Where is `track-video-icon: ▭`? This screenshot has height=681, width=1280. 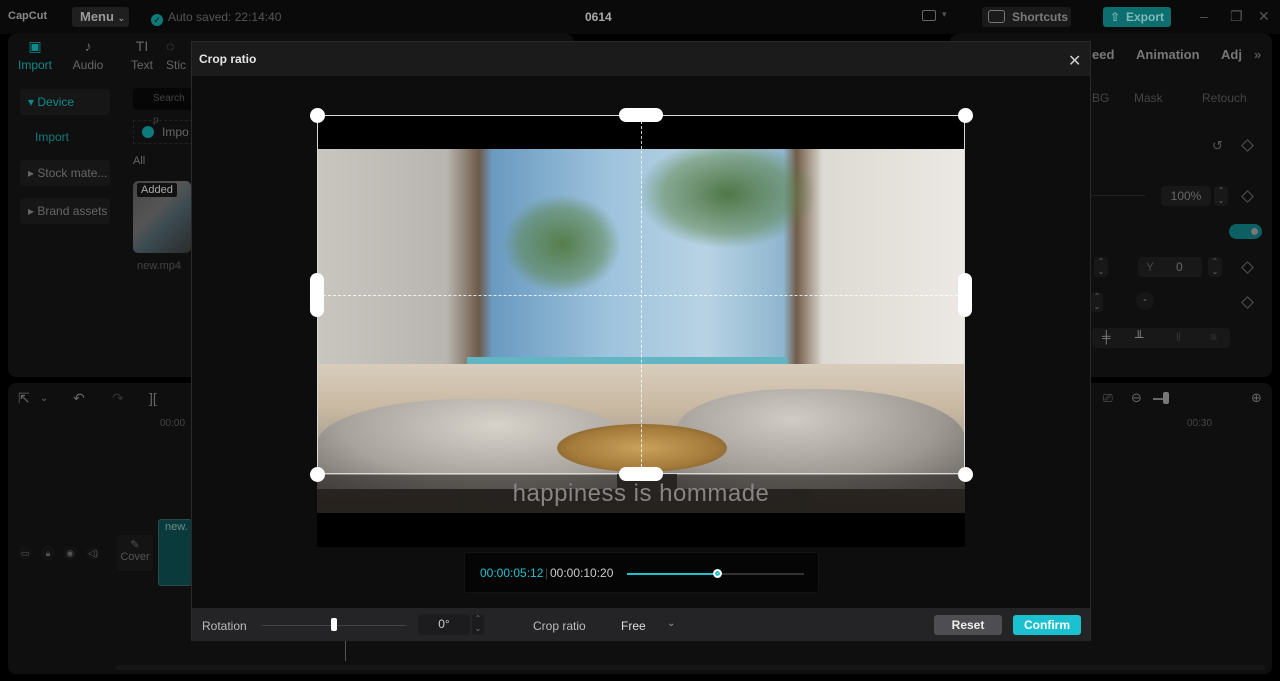
track-video-icon: ▭ is located at coordinates (25, 553).